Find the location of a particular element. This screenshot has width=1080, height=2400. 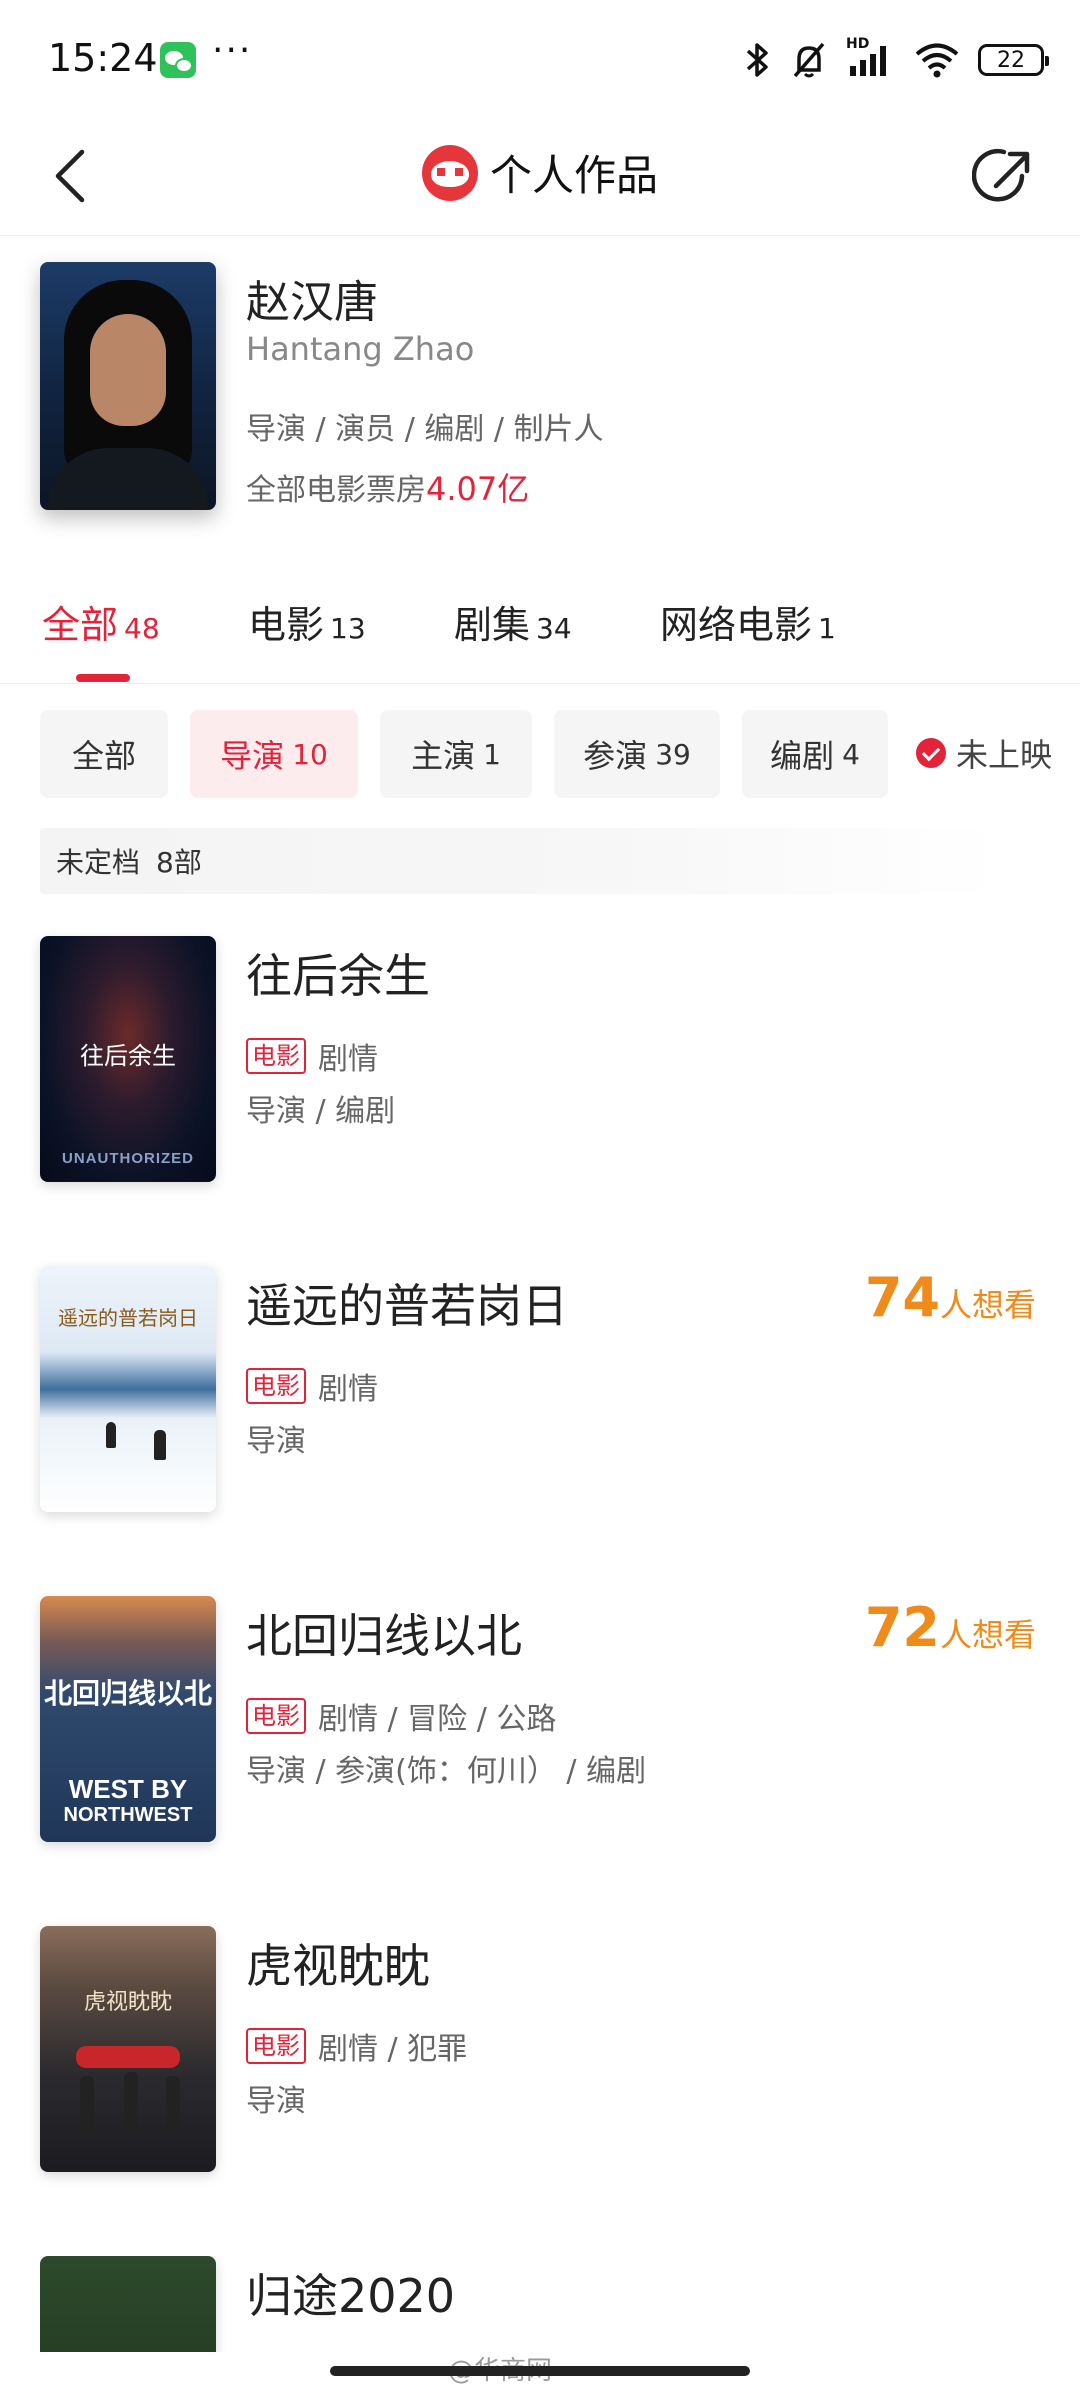

movie-item: 往后余生 UNAUTHORIZED 往后余生 电影 剧情 导演 / 编剧 is located at coordinates (540, 1061).